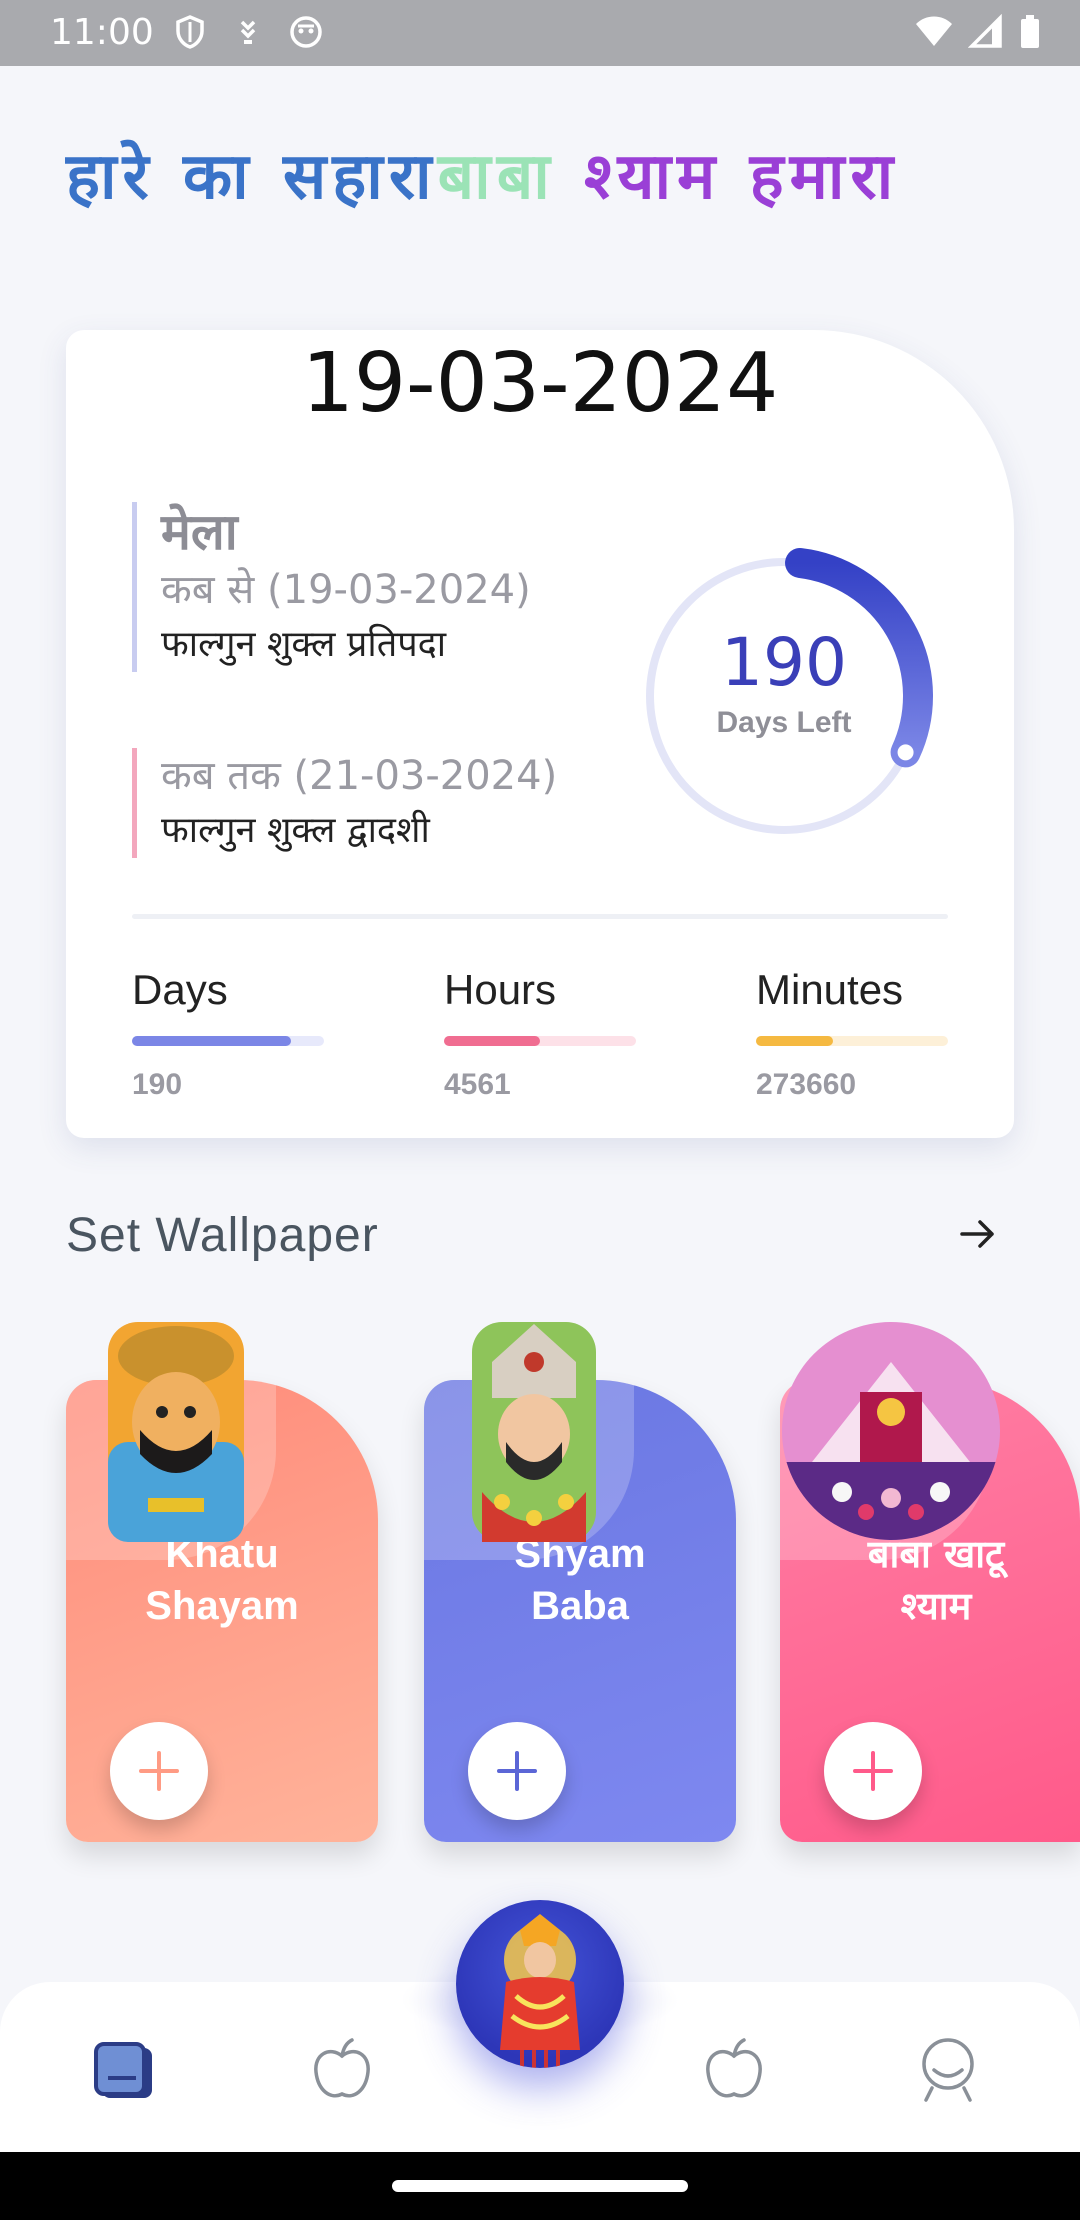 This screenshot has width=1080, height=2220. What do you see at coordinates (930, 1580) in the screenshot?
I see `wallpaper-name: बाबा खाटू श्याम` at bounding box center [930, 1580].